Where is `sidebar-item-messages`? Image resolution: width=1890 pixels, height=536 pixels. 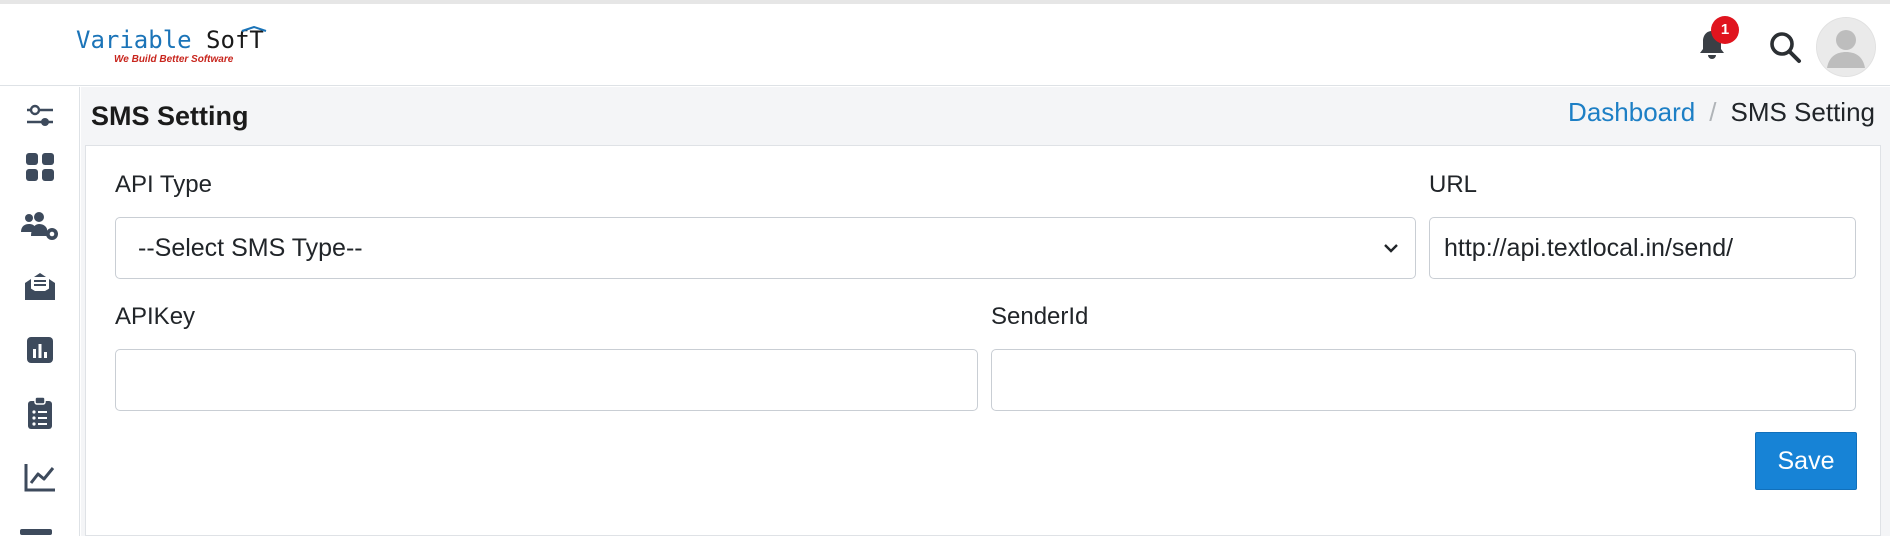 sidebar-item-messages is located at coordinates (40, 287).